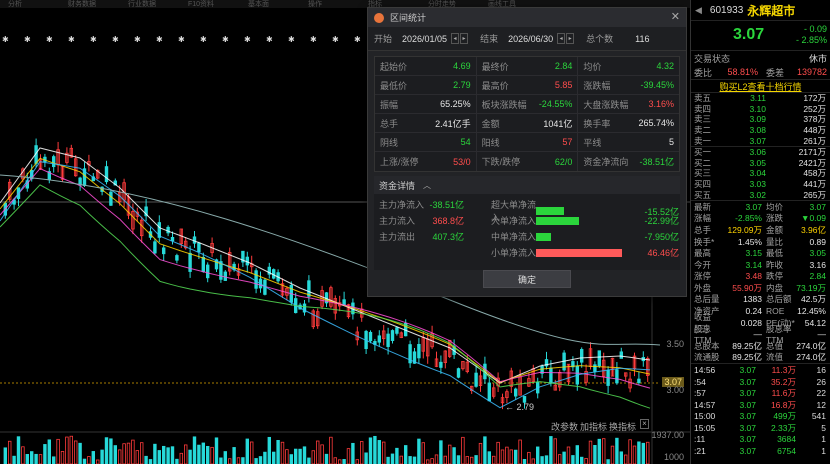  Describe the element at coordinates (760, 130) in the screenshot. I see `orderbook-row: 卖二 3.08 448万` at that location.